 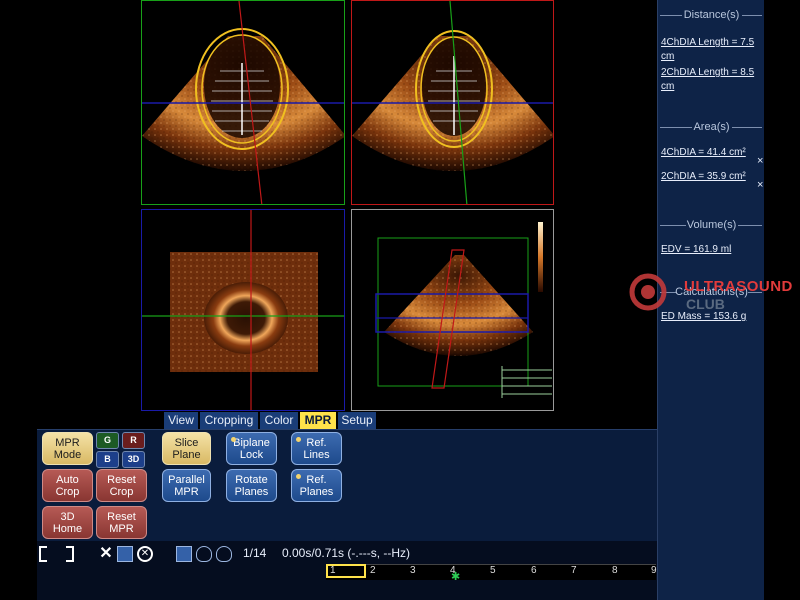 What do you see at coordinates (650, 294) in the screenshot?
I see `watermark-logo-icon` at bounding box center [650, 294].